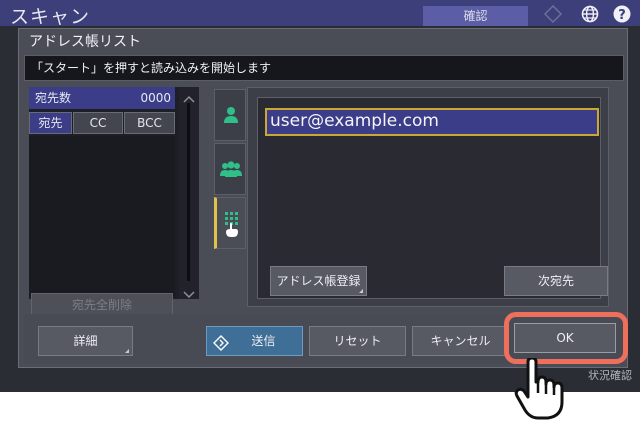 The image size is (640, 421). I want to click on details-button: 詳細, so click(85, 341).